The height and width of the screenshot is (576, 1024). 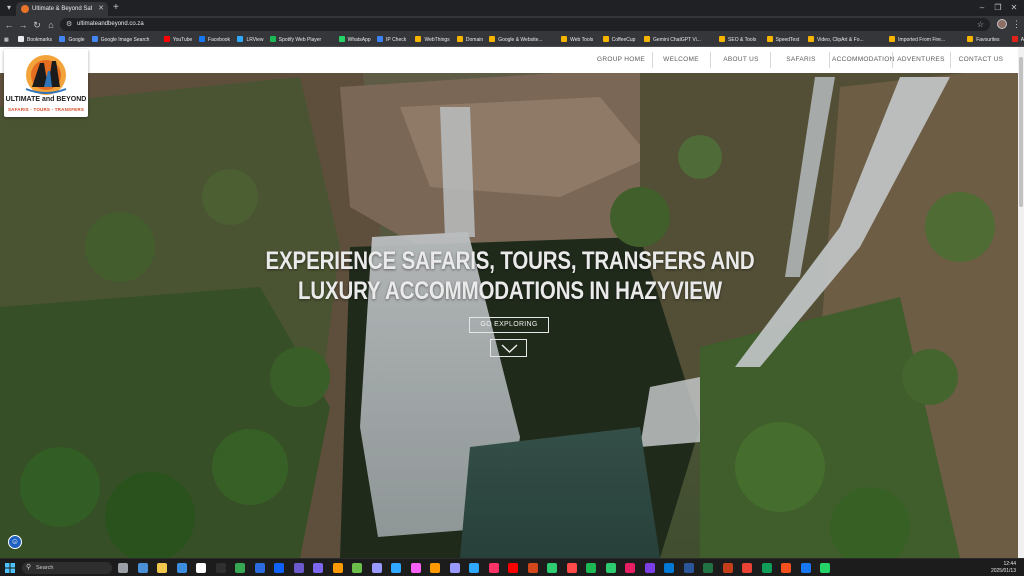 I want to click on bookmark-item: YouTube, so click(x=178, y=40).